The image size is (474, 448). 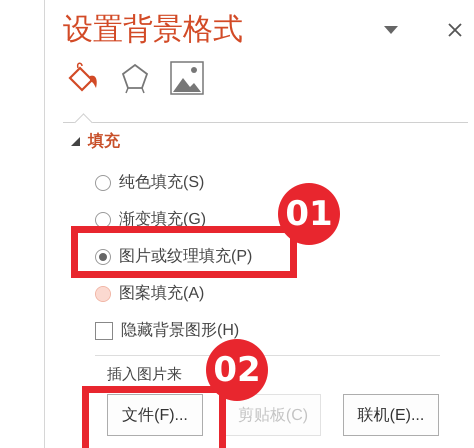 I want to click on close-icon, so click(x=455, y=30).